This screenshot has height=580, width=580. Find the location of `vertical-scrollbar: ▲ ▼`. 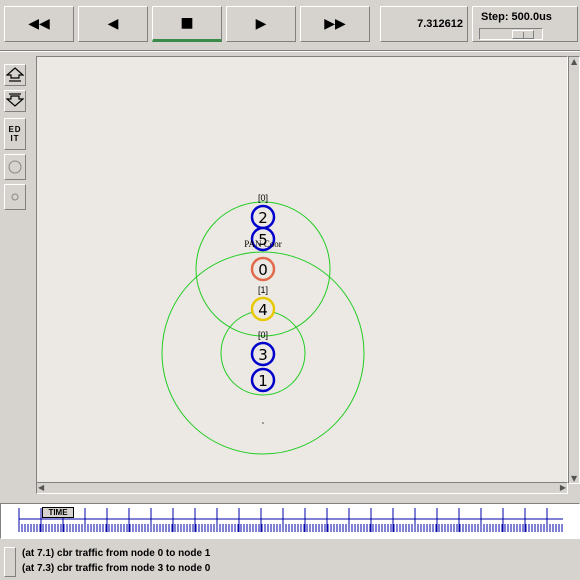

vertical-scrollbar: ▲ ▼ is located at coordinates (574, 270).